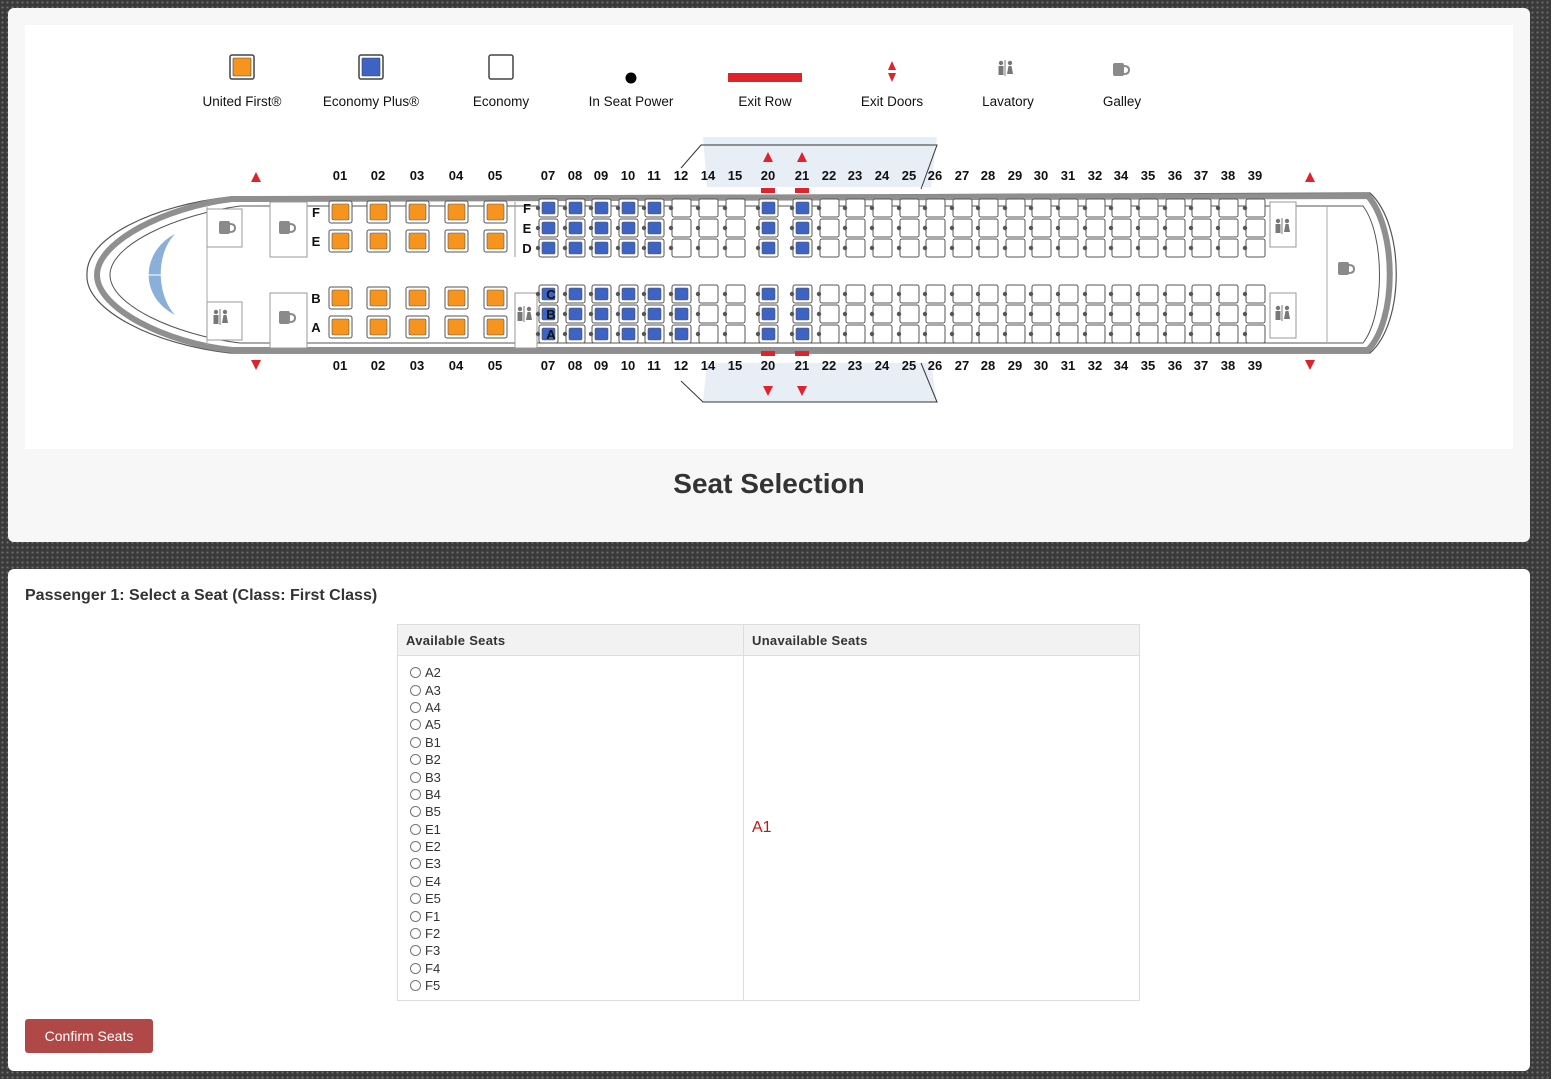 The width and height of the screenshot is (1551, 1079). What do you see at coordinates (575, 334) in the screenshot?
I see `seat-a08` at bounding box center [575, 334].